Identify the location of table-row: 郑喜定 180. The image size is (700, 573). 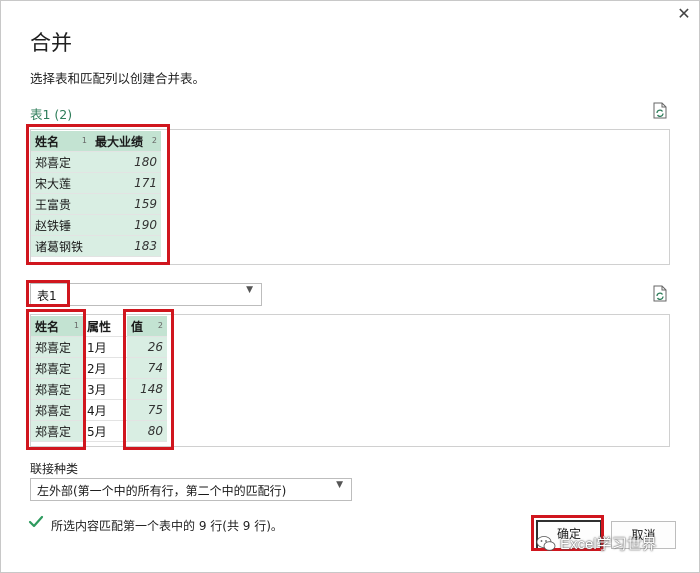
(96, 162).